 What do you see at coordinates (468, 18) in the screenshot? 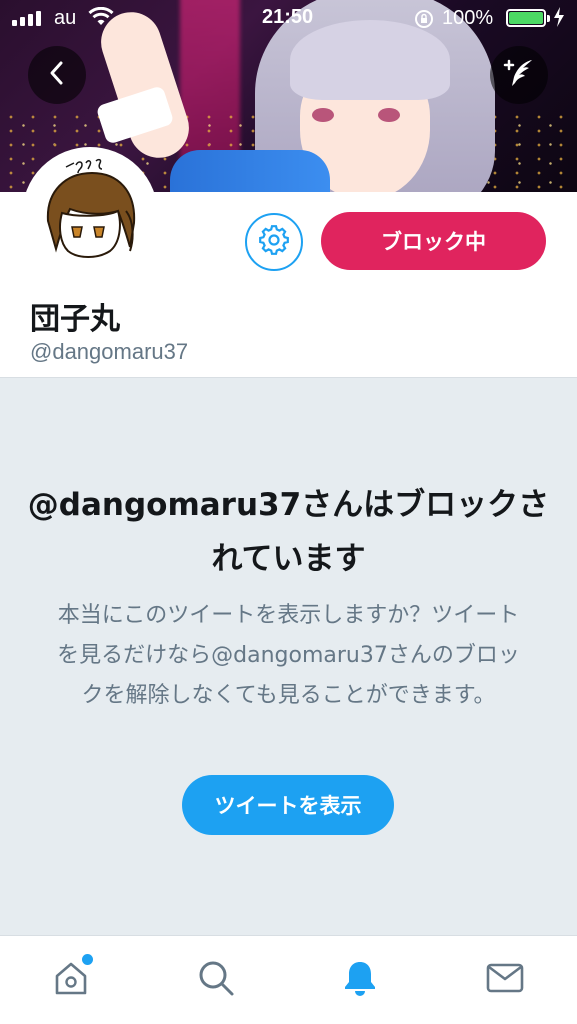
I see `battery-percent: 100%` at bounding box center [468, 18].